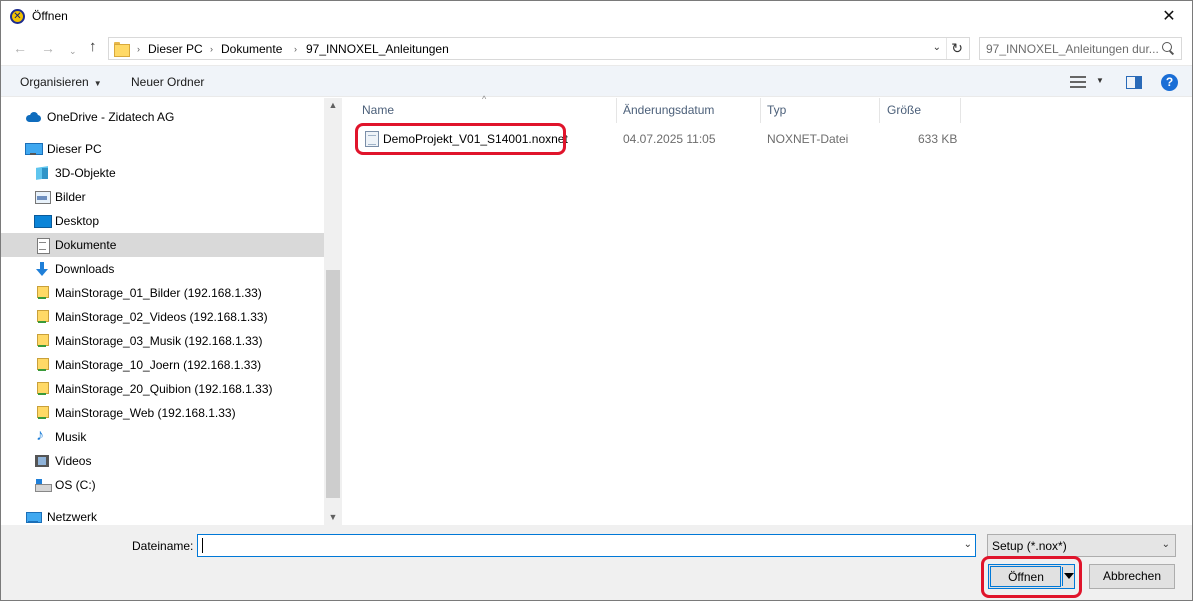 The image size is (1193, 601). Describe the element at coordinates (1134, 82) in the screenshot. I see `preview-pane-icon` at that location.